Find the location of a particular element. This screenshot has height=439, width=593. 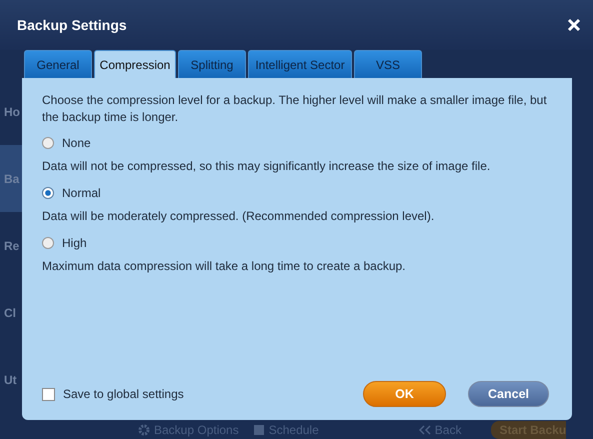

tab: VSS is located at coordinates (388, 64).